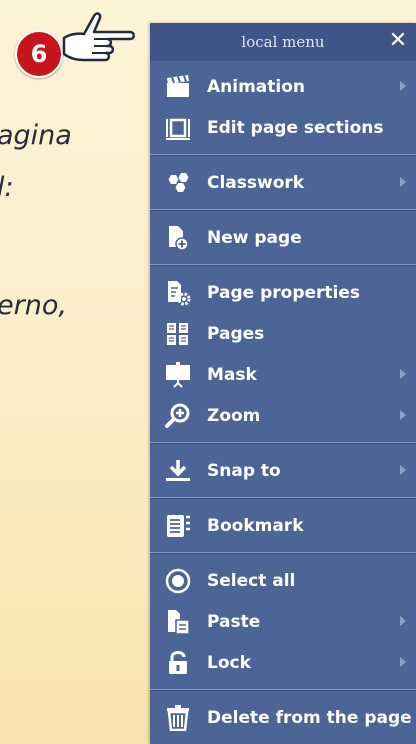  I want to click on menu-item-snap-to: Snap to, so click(283, 470).